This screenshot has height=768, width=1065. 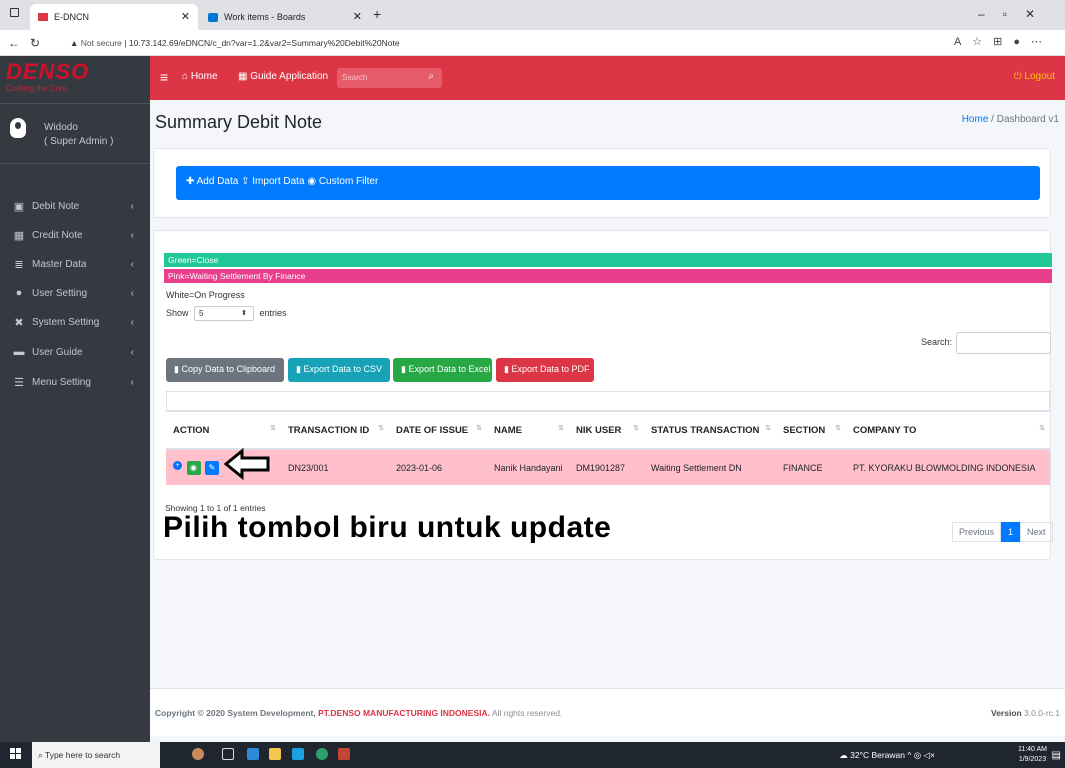 I want to click on edit-icon: ✎, so click(x=212, y=467).